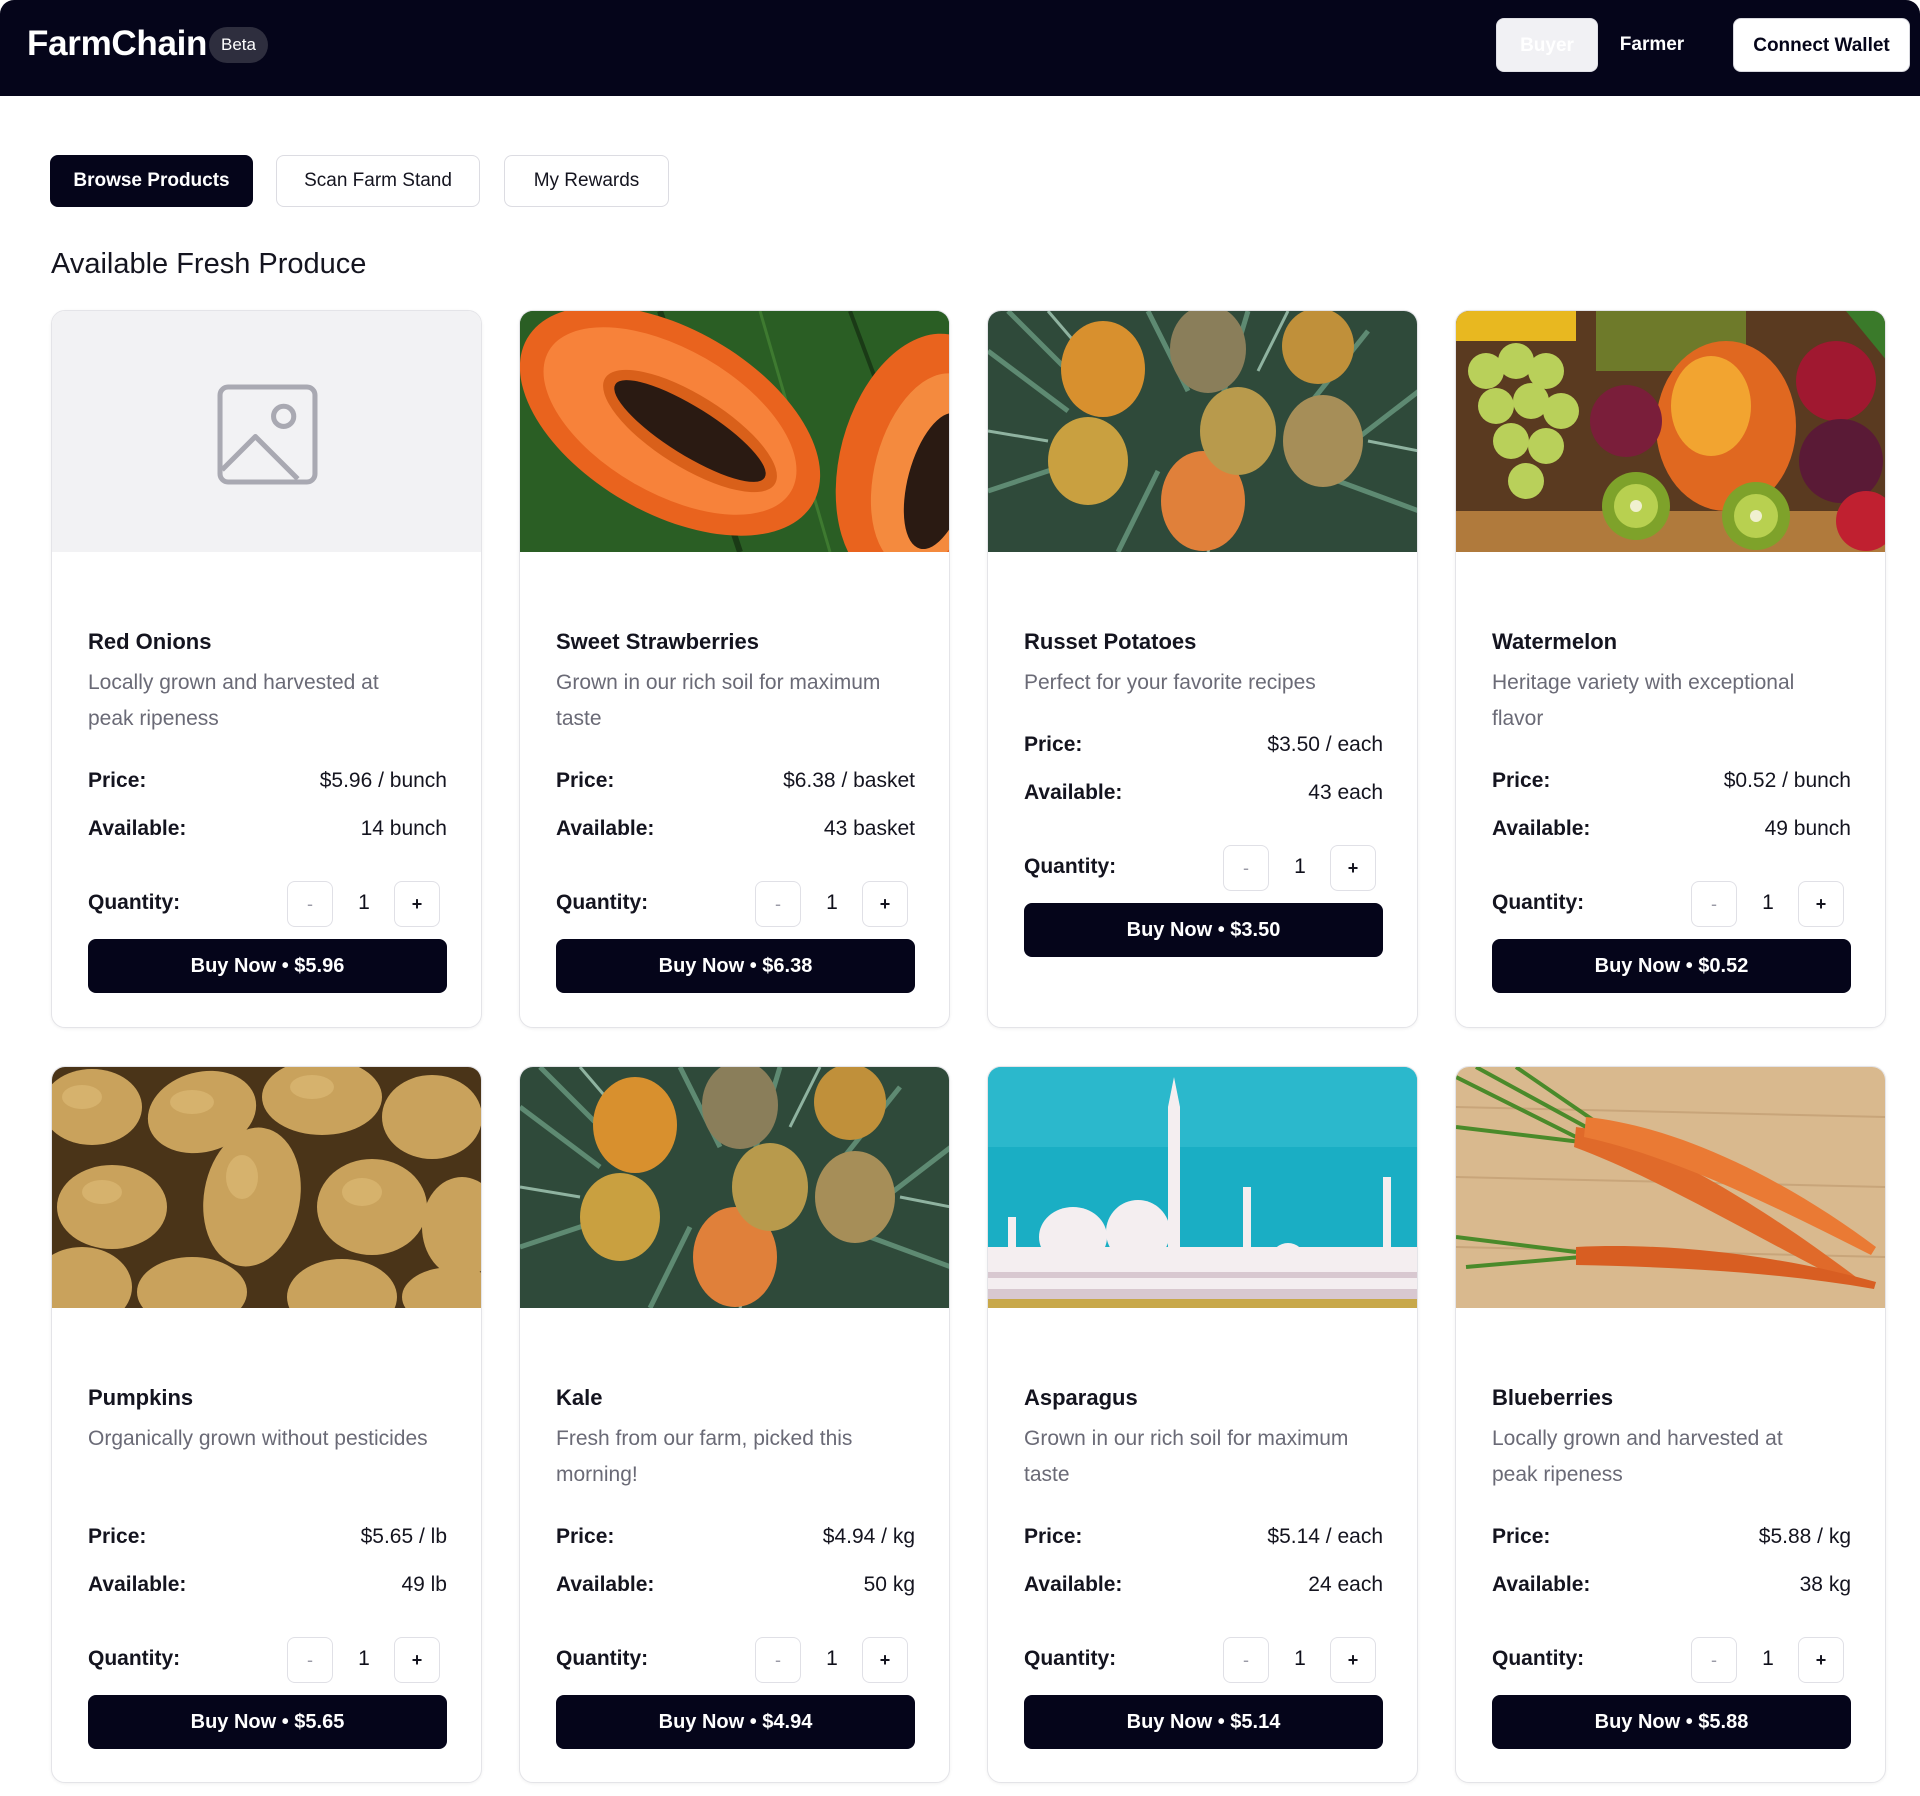  Describe the element at coordinates (141, 1397) in the screenshot. I see `product-name: Pumpkins` at that location.